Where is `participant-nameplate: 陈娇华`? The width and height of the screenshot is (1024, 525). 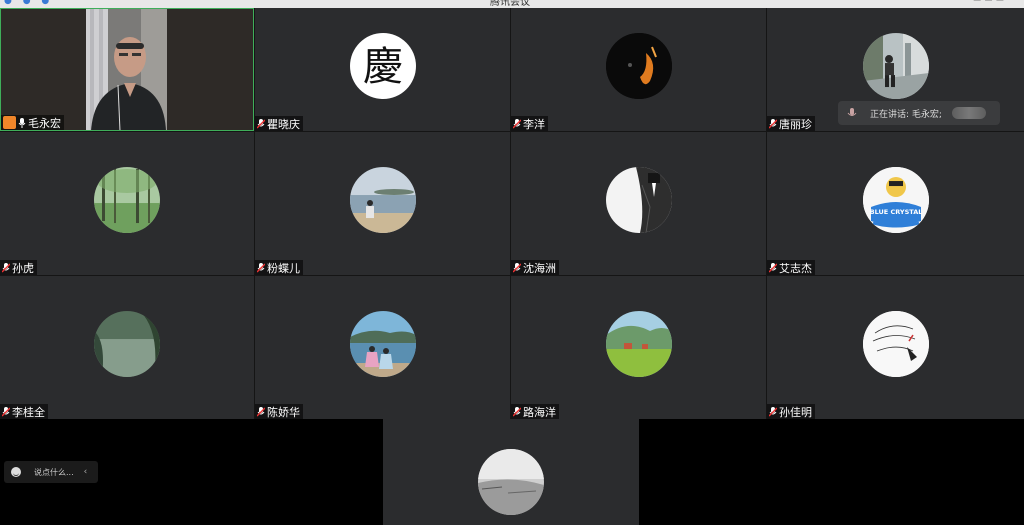 participant-nameplate: 陈娇华 is located at coordinates (279, 411).